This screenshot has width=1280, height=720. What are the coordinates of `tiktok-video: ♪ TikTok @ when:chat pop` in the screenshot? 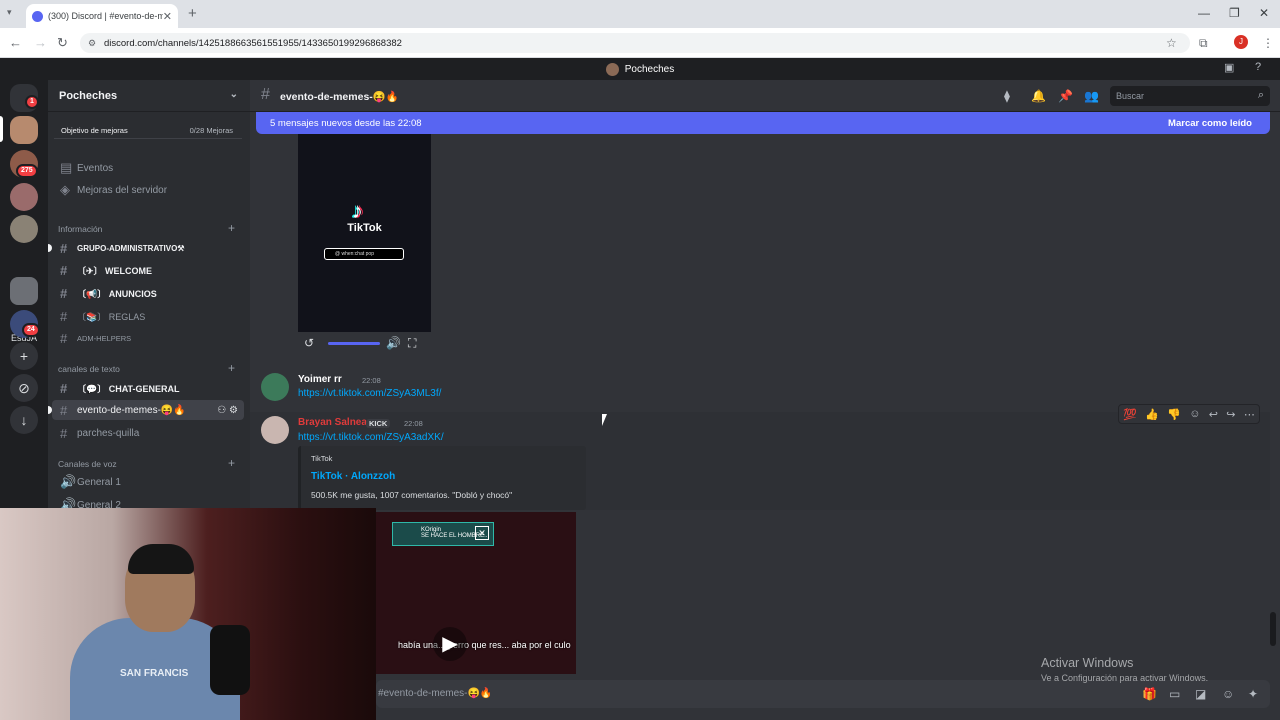 It's located at (364, 233).